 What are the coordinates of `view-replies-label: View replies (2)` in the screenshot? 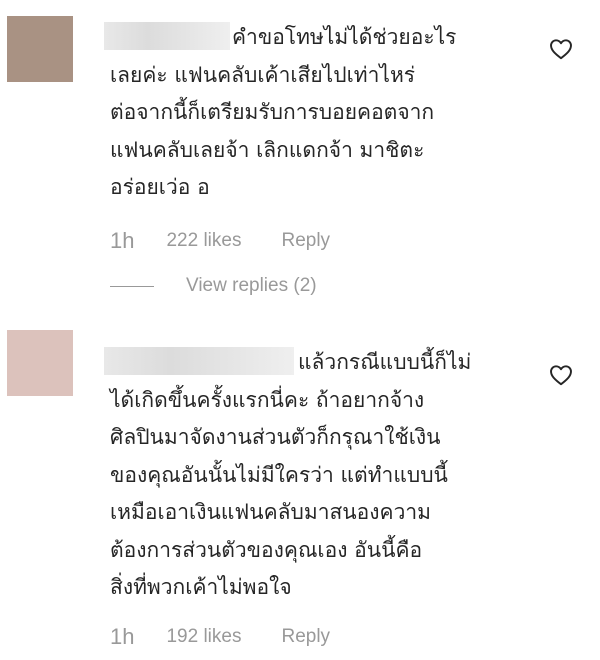 It's located at (251, 285).